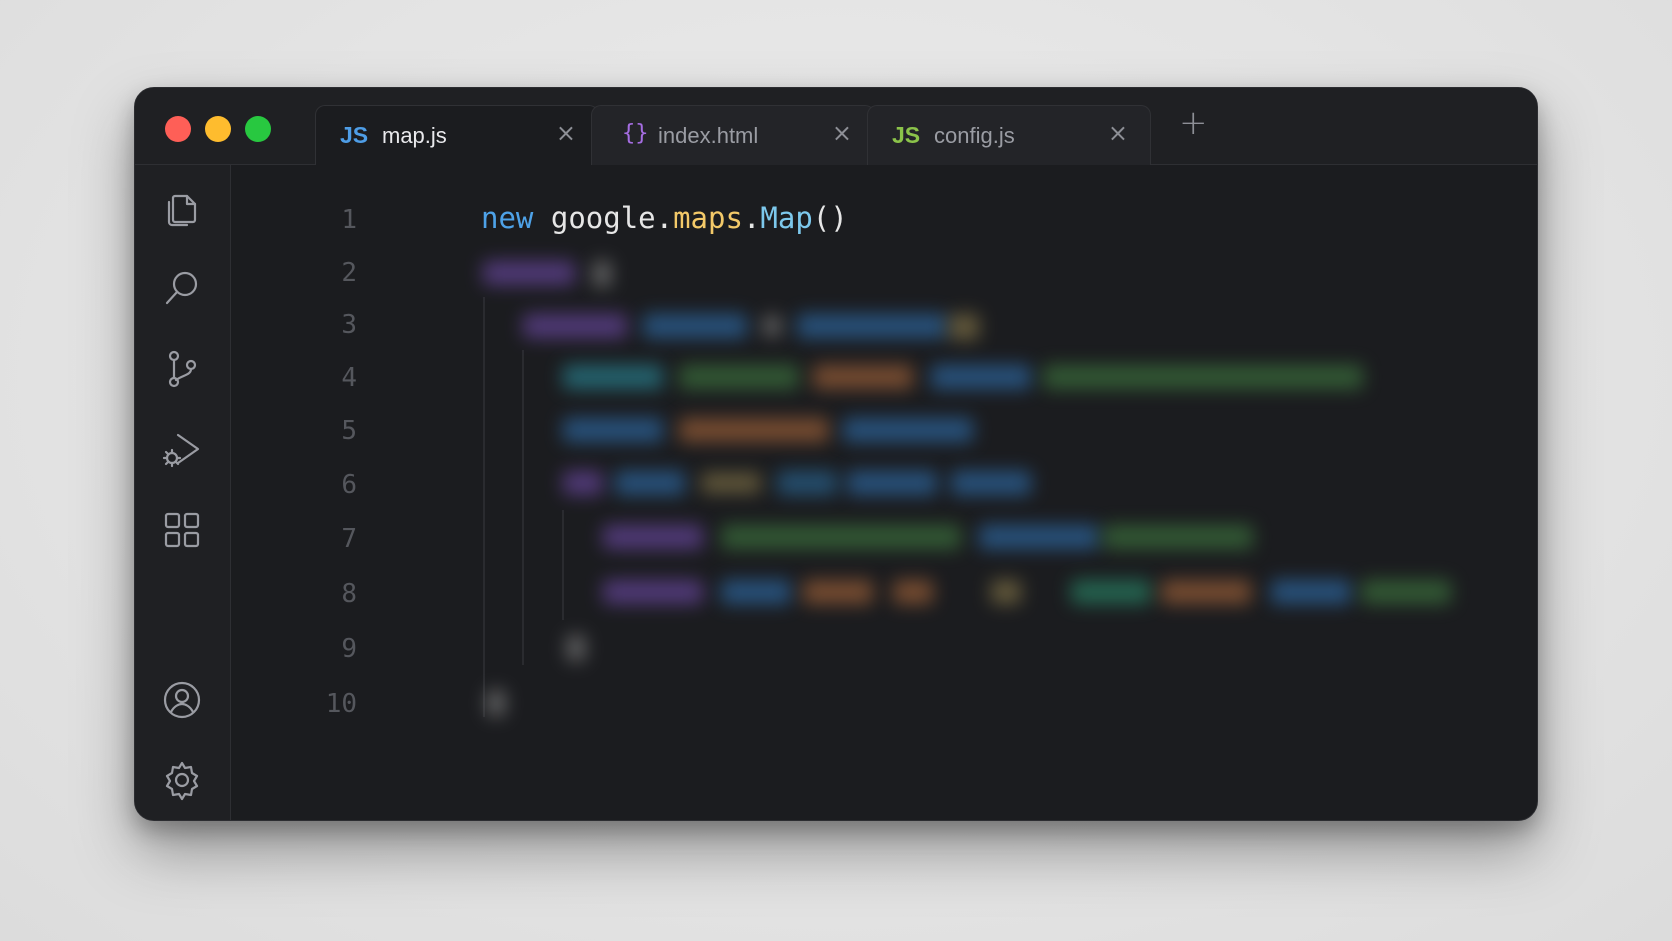  I want to click on line-number: 3, so click(349, 325).